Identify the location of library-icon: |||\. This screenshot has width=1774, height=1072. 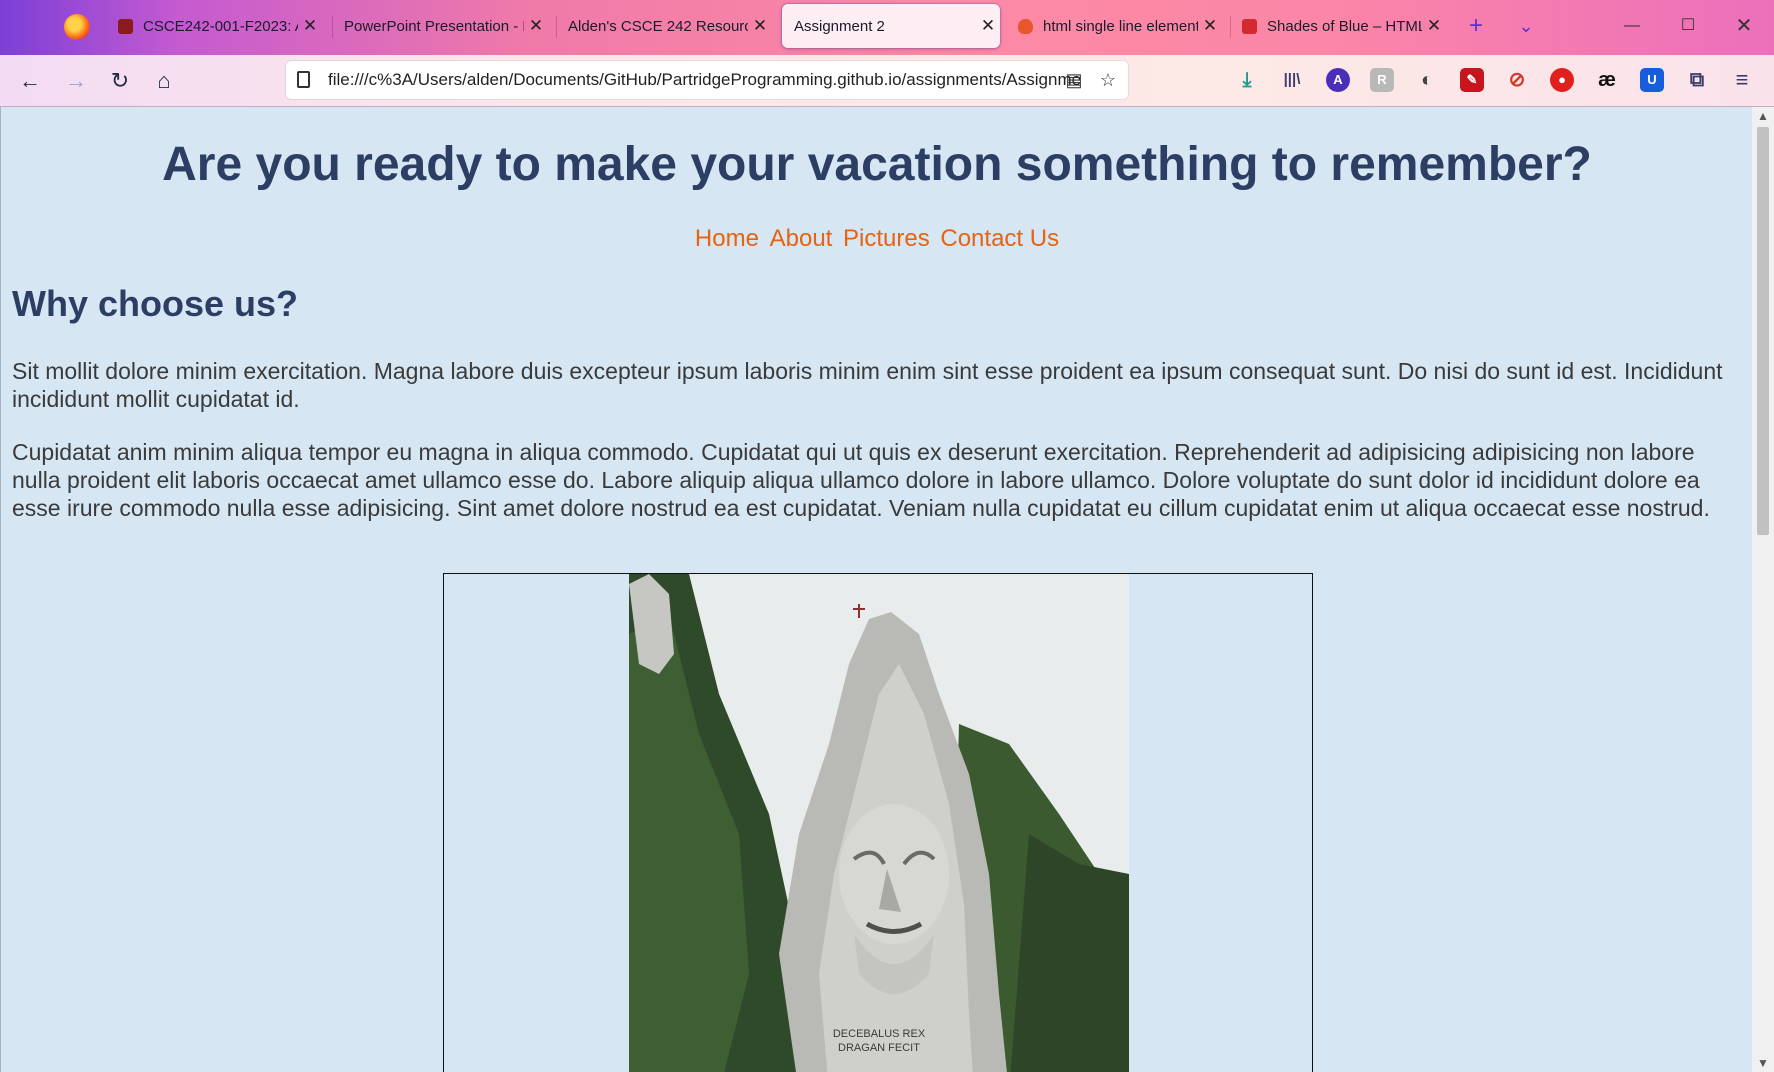
(1292, 80).